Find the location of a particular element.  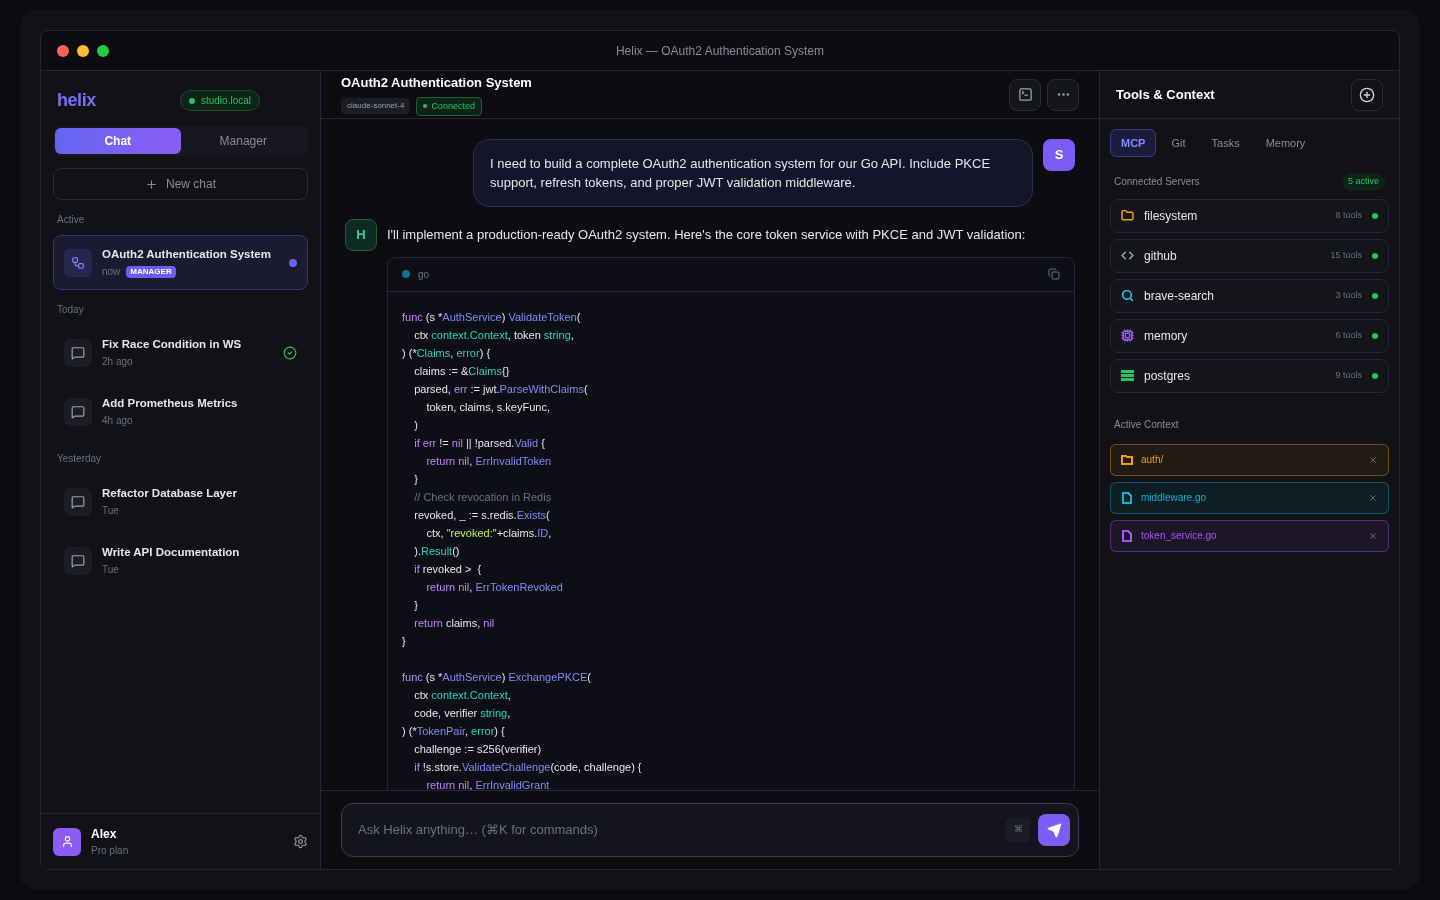

tools-tab: Tasks is located at coordinates (1225, 143).